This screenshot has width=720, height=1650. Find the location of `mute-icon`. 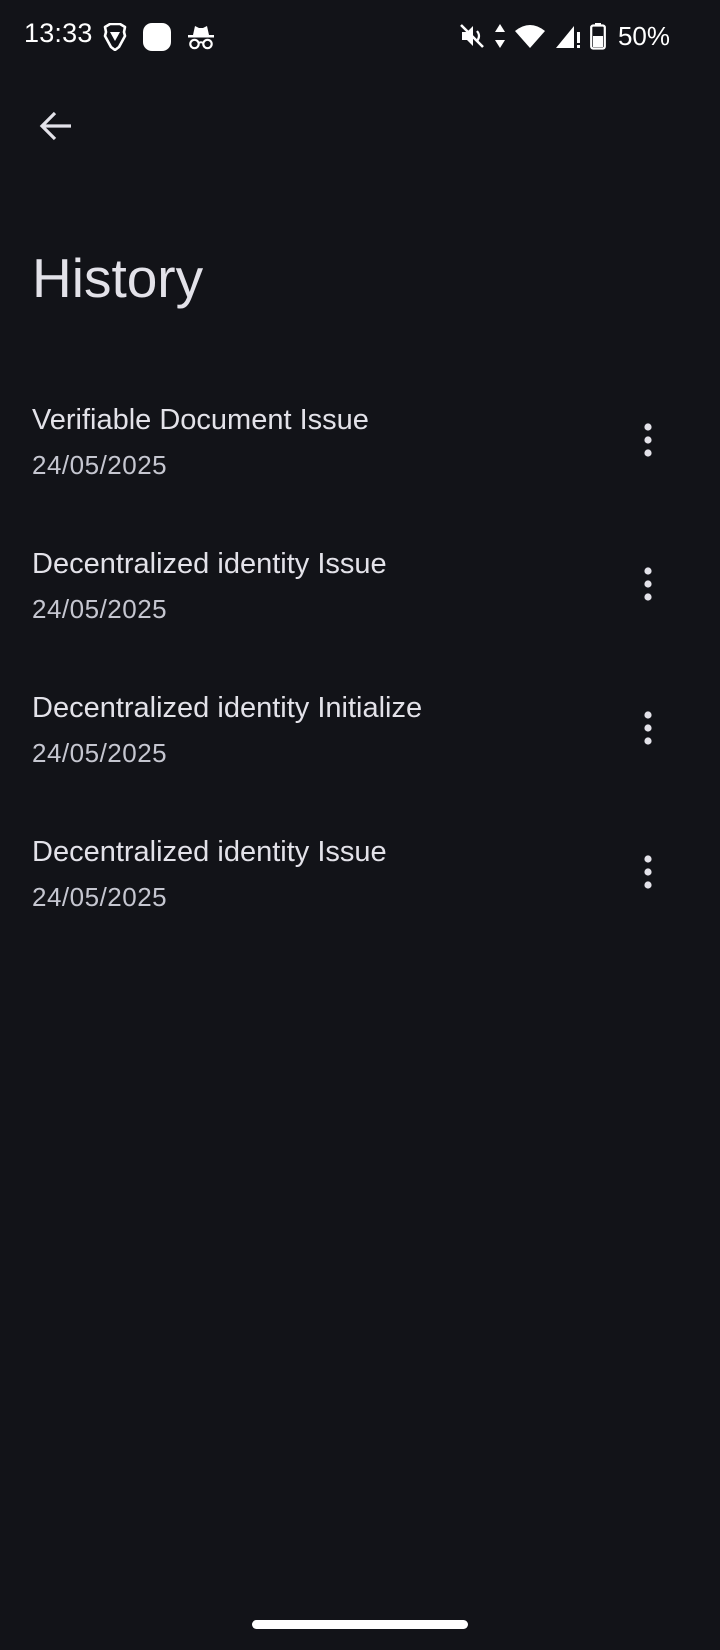

mute-icon is located at coordinates (472, 36).